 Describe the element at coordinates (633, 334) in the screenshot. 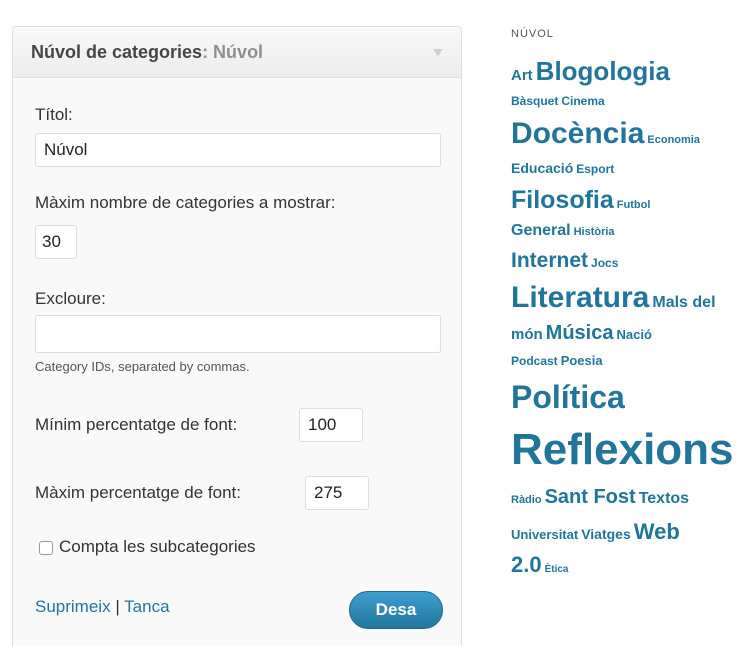

I see `tag-link: Nació` at that location.